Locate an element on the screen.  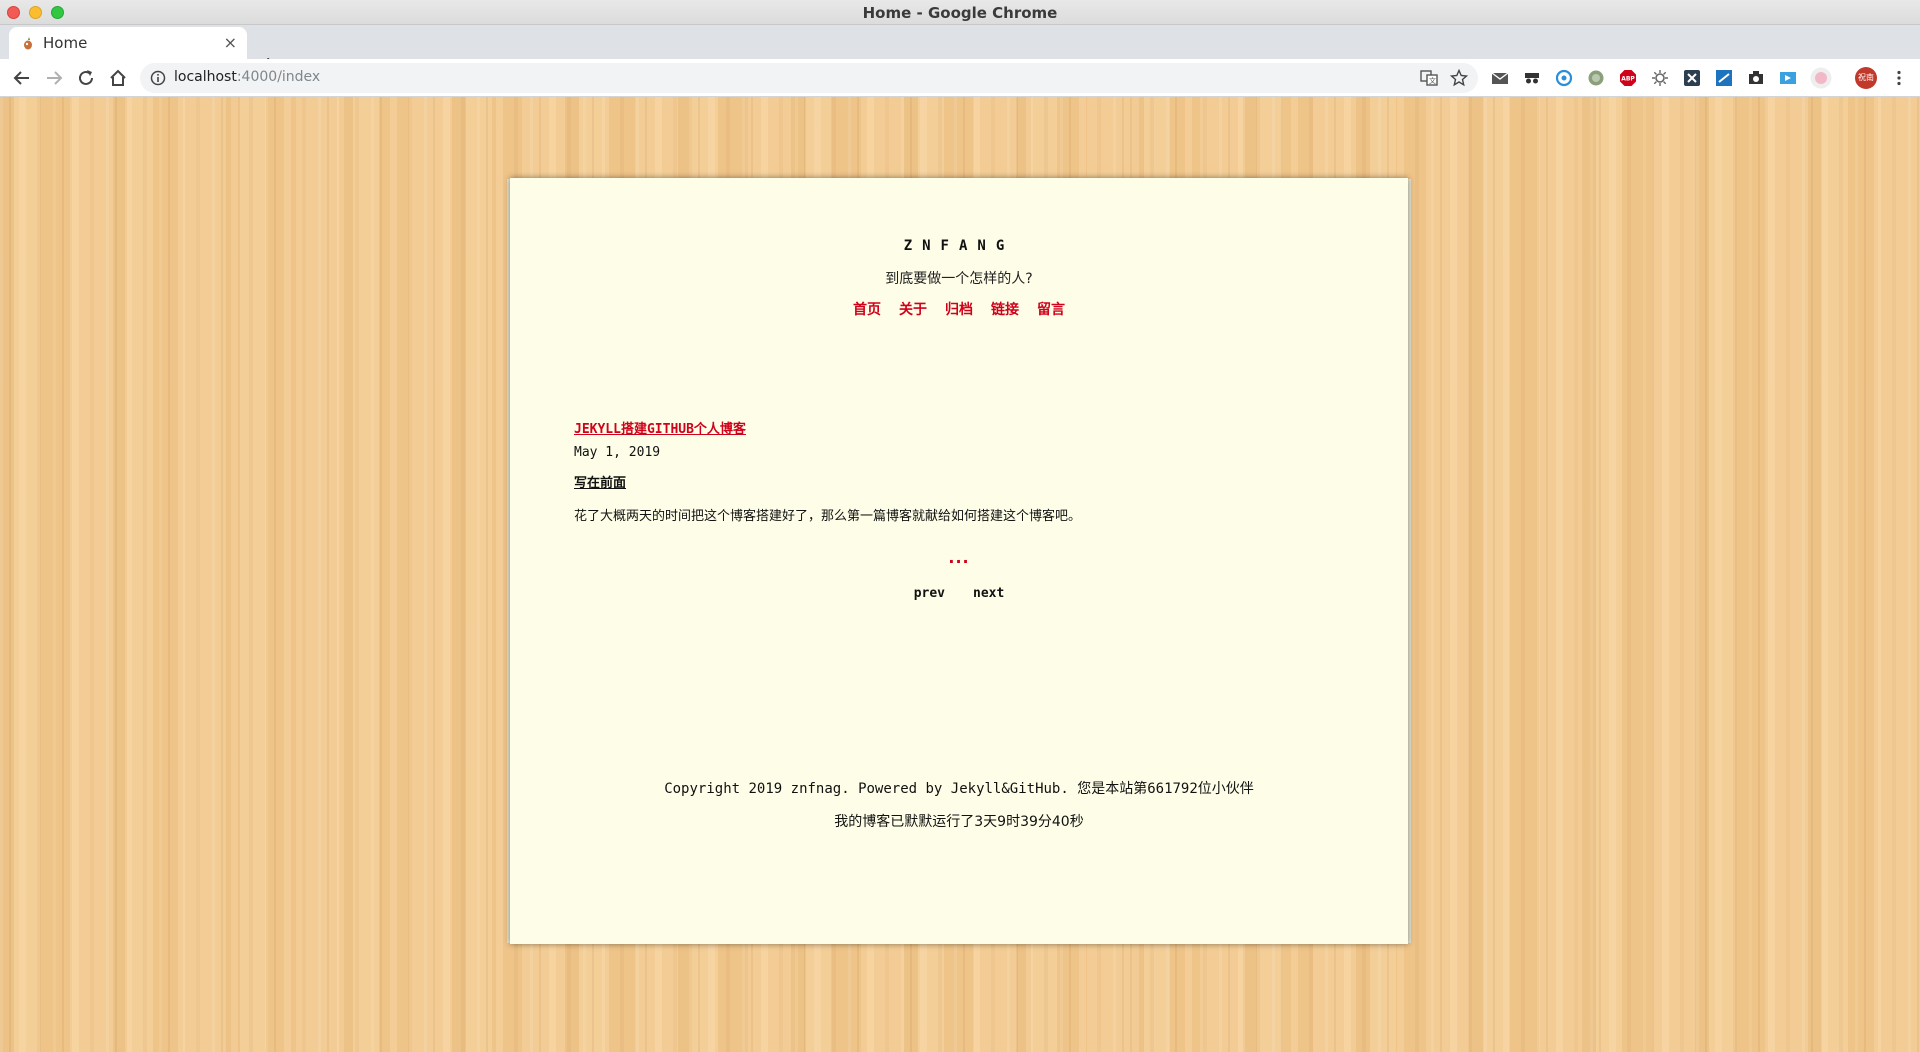
prev-page-link: prev is located at coordinates (929, 593).